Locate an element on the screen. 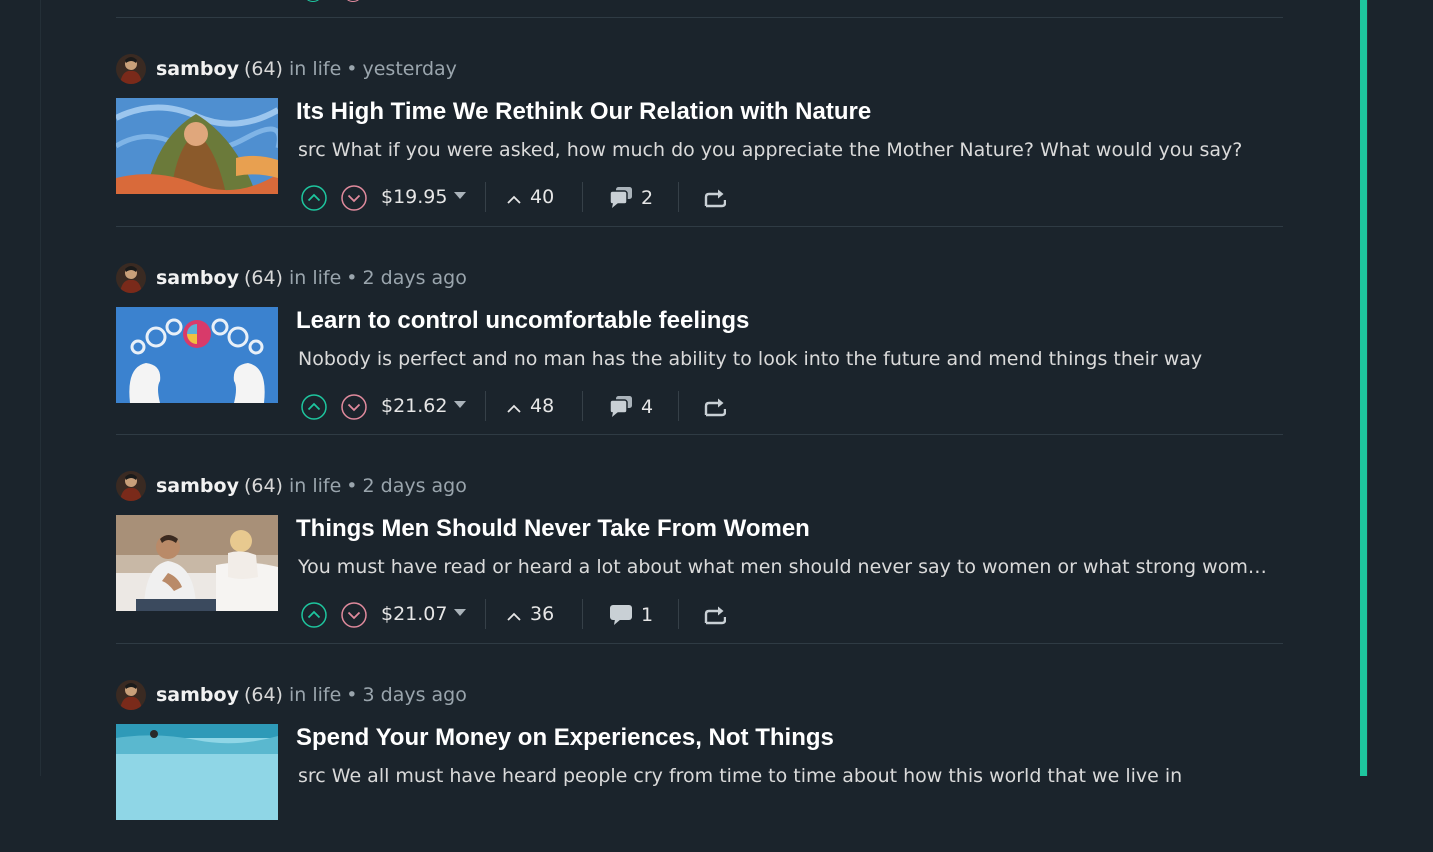 This screenshot has height=852, width=1433. page-frame-left-border is located at coordinates (40, 388).